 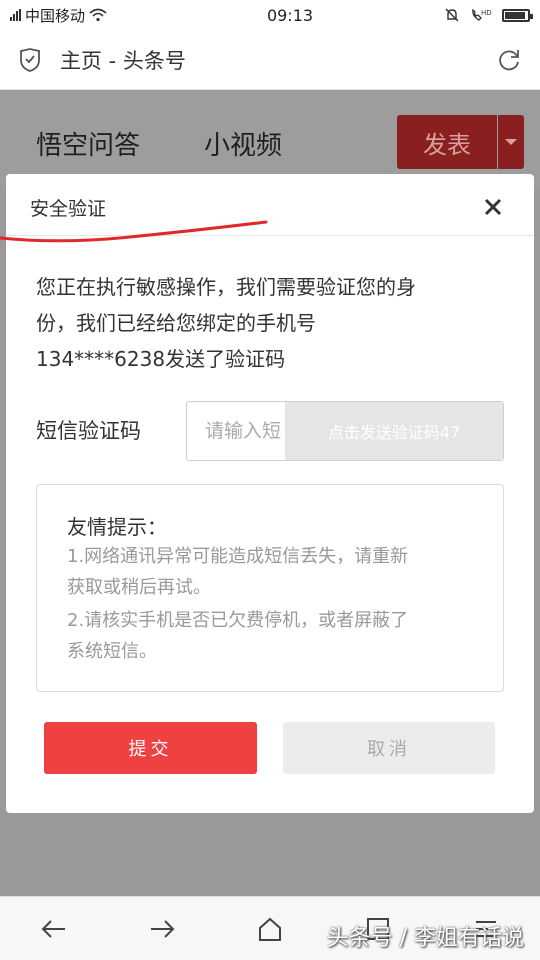 I want to click on page-title: 主页 - 头条号, so click(x=123, y=60).